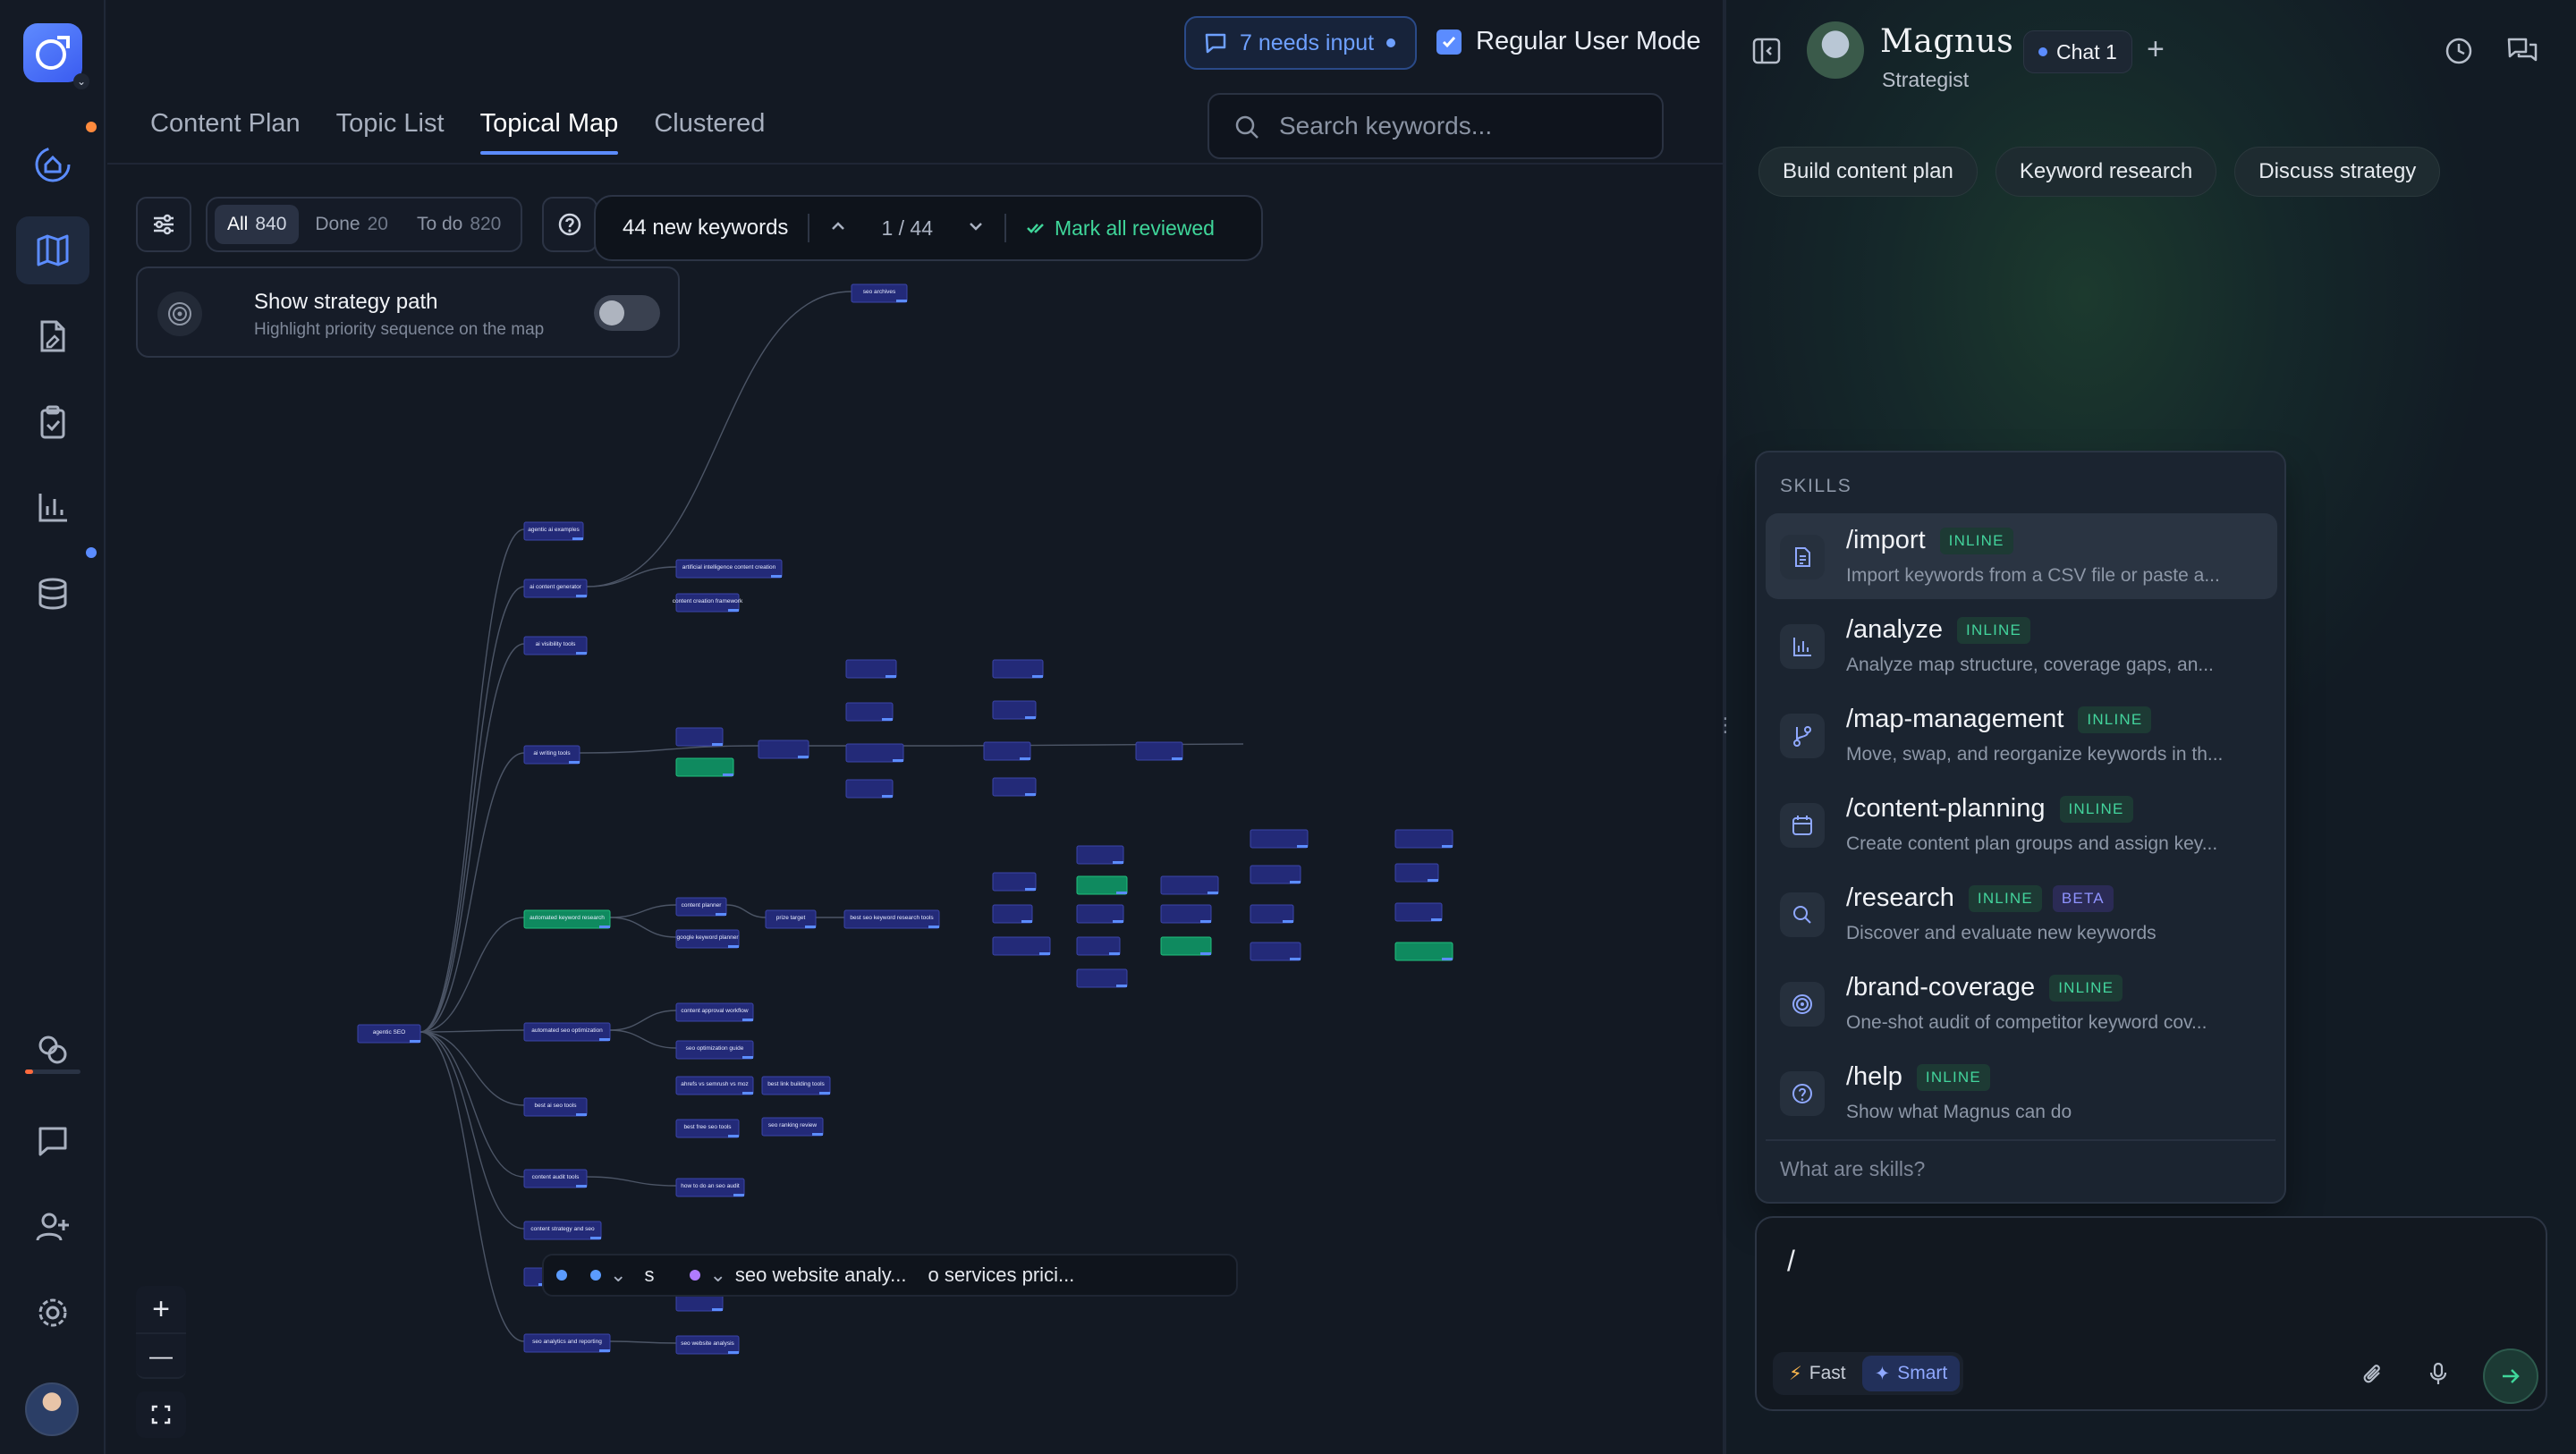 This screenshot has height=1454, width=2576. What do you see at coordinates (2438, 1374) in the screenshot?
I see `microphone-icon` at bounding box center [2438, 1374].